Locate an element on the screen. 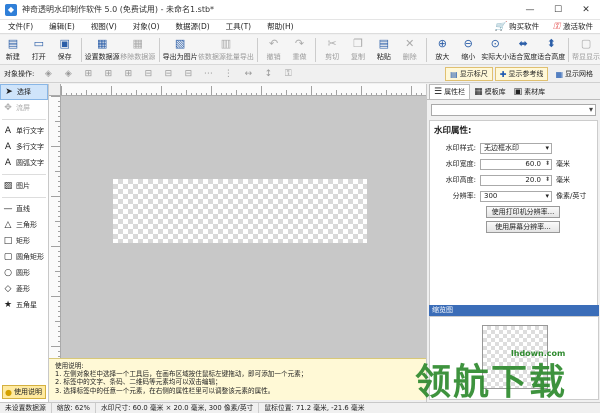  show-ruler-toggle: ▤ 显示标尺 is located at coordinates (469, 74).